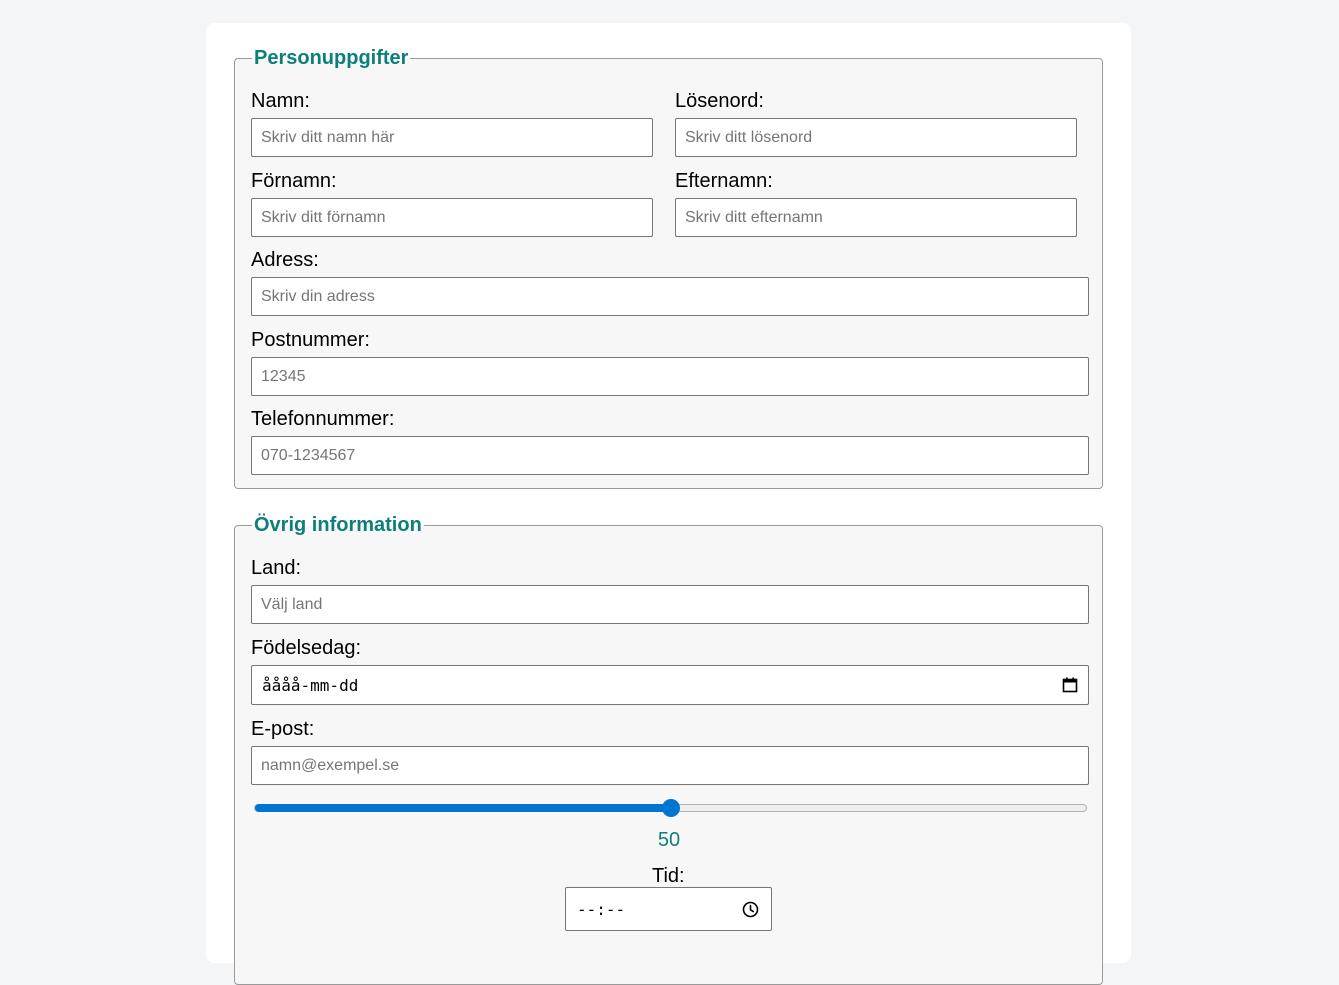 The width and height of the screenshot is (1339, 985). I want to click on land-input, so click(670, 604).